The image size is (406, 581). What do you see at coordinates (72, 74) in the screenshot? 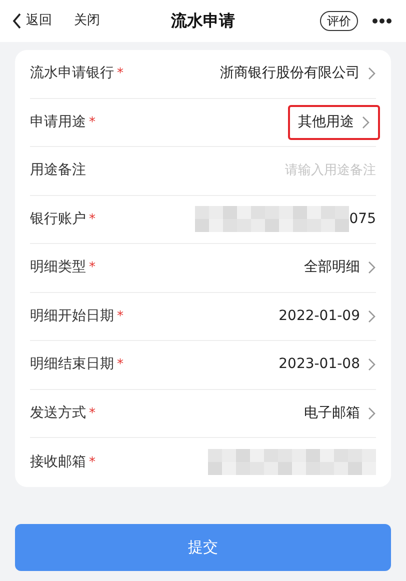
I see `field-label: 流水申请银行` at bounding box center [72, 74].